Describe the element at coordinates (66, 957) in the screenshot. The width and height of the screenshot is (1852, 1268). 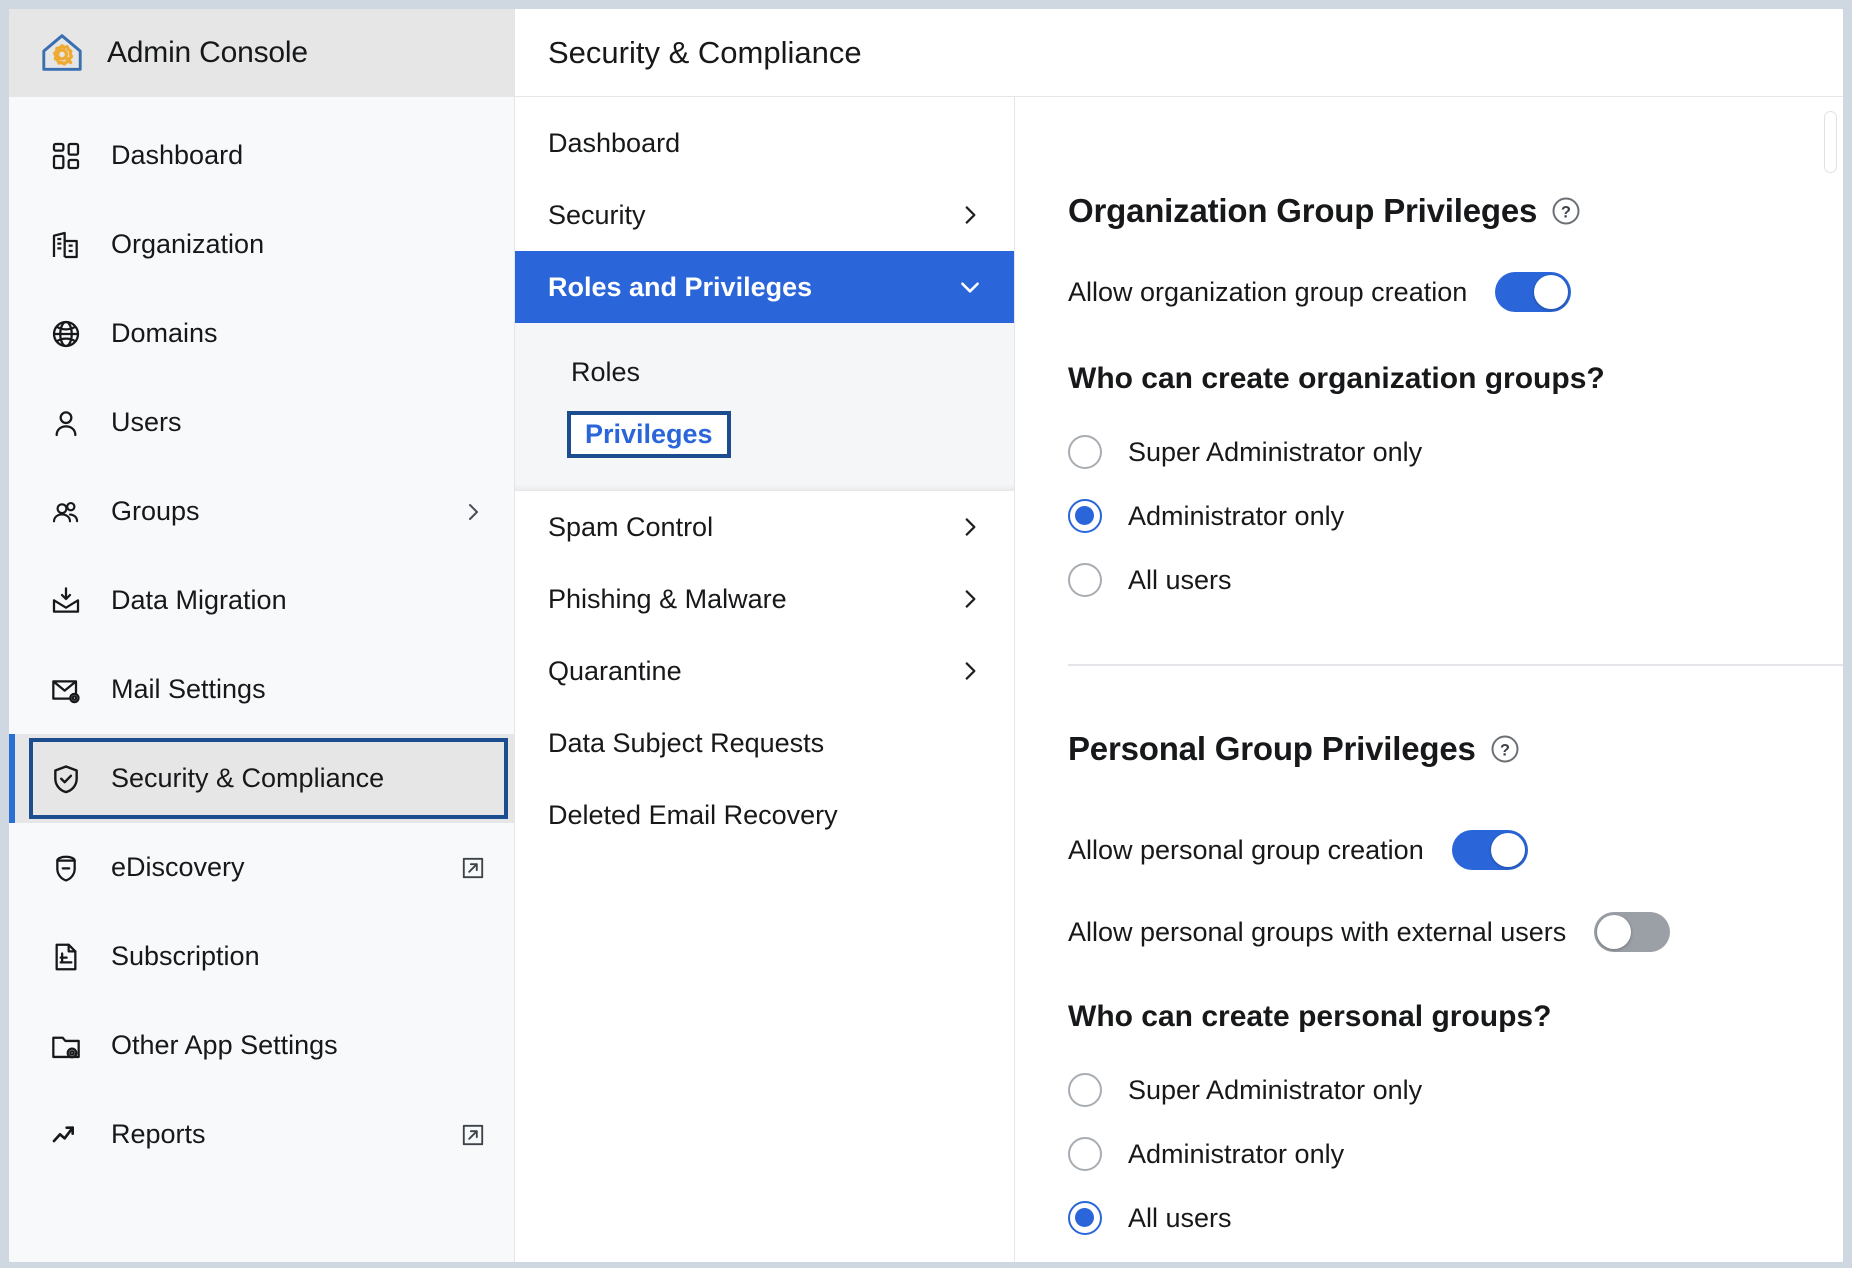
I see `invoice-icon` at that location.